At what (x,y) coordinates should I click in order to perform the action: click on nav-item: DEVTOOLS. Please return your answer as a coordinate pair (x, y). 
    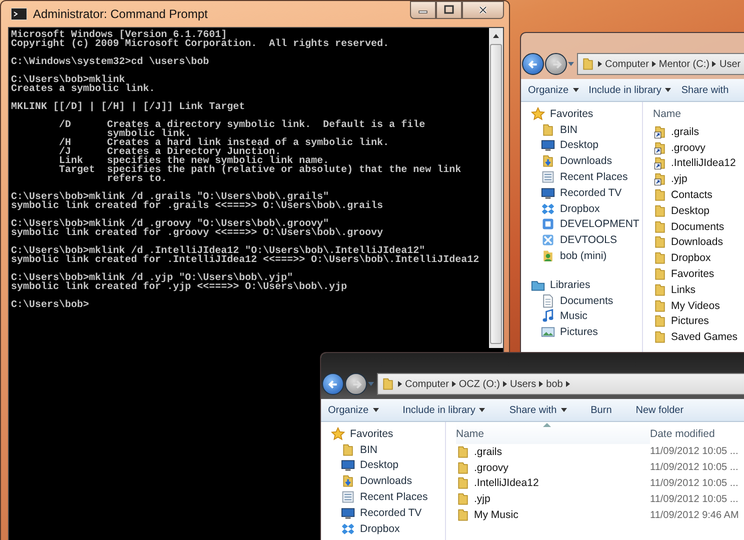
    Looking at the image, I should click on (586, 240).